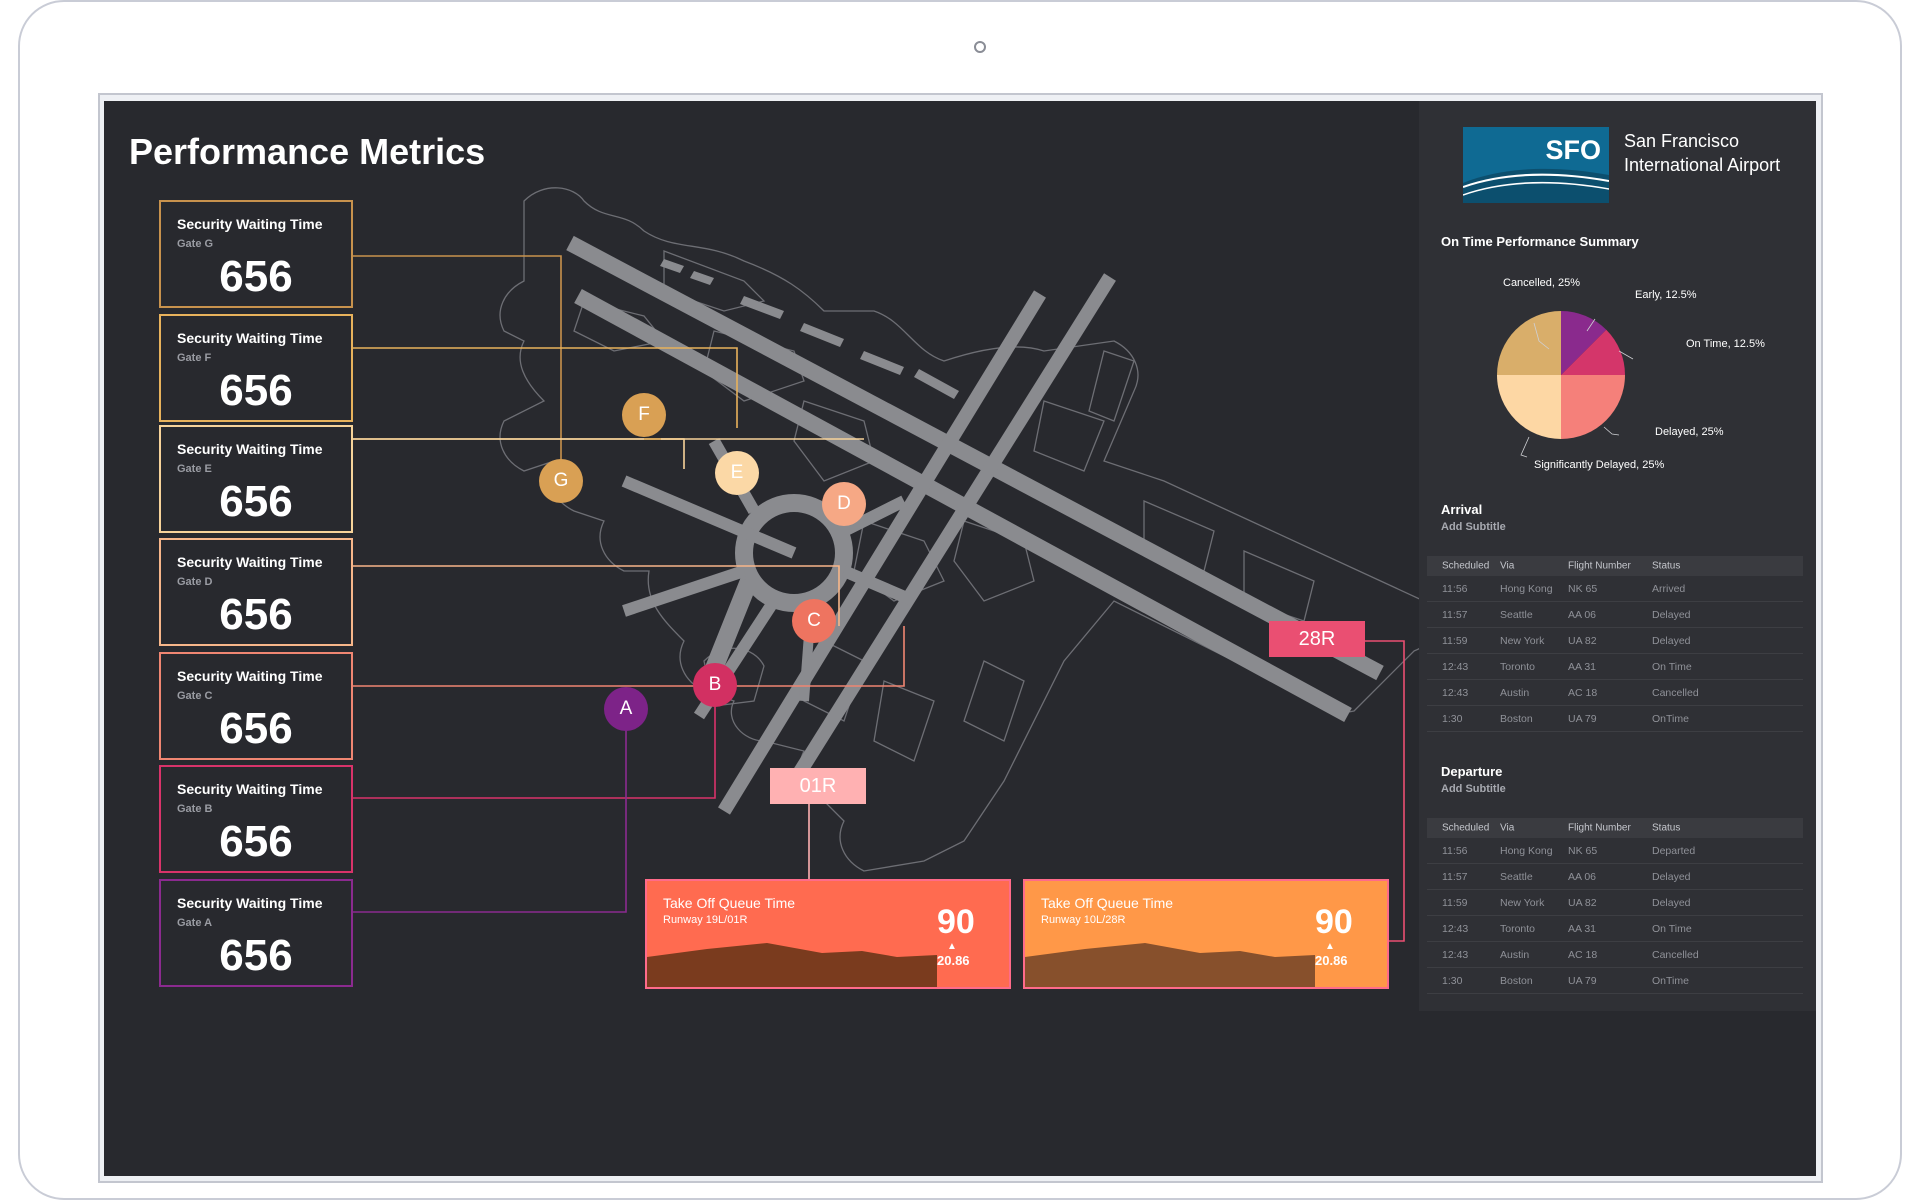 The height and width of the screenshot is (1200, 1920). Describe the element at coordinates (715, 685) in the screenshot. I see `gate-node-b: B` at that location.